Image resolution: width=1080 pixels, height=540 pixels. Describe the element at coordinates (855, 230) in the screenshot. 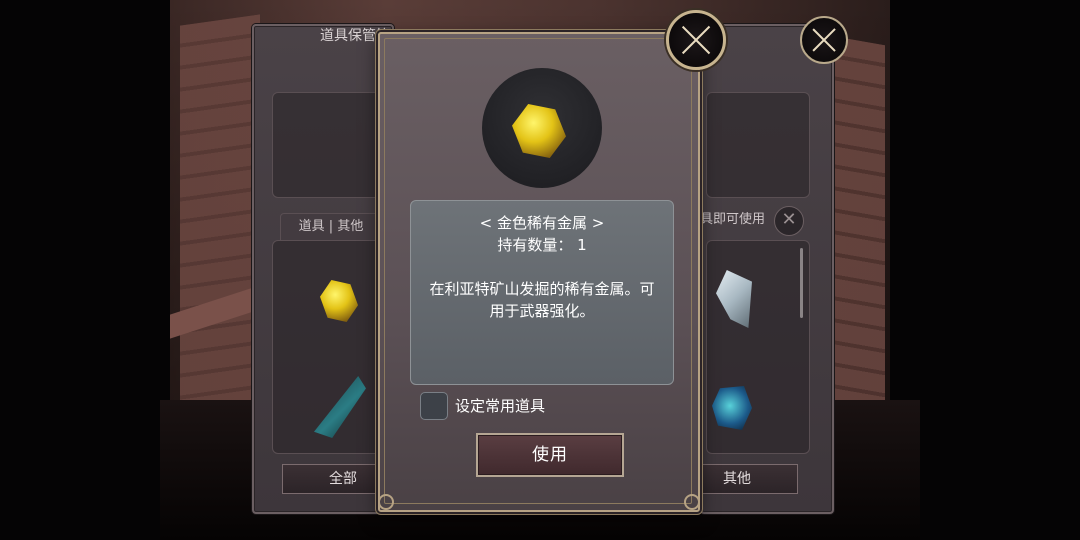

I see `right-wall` at that location.